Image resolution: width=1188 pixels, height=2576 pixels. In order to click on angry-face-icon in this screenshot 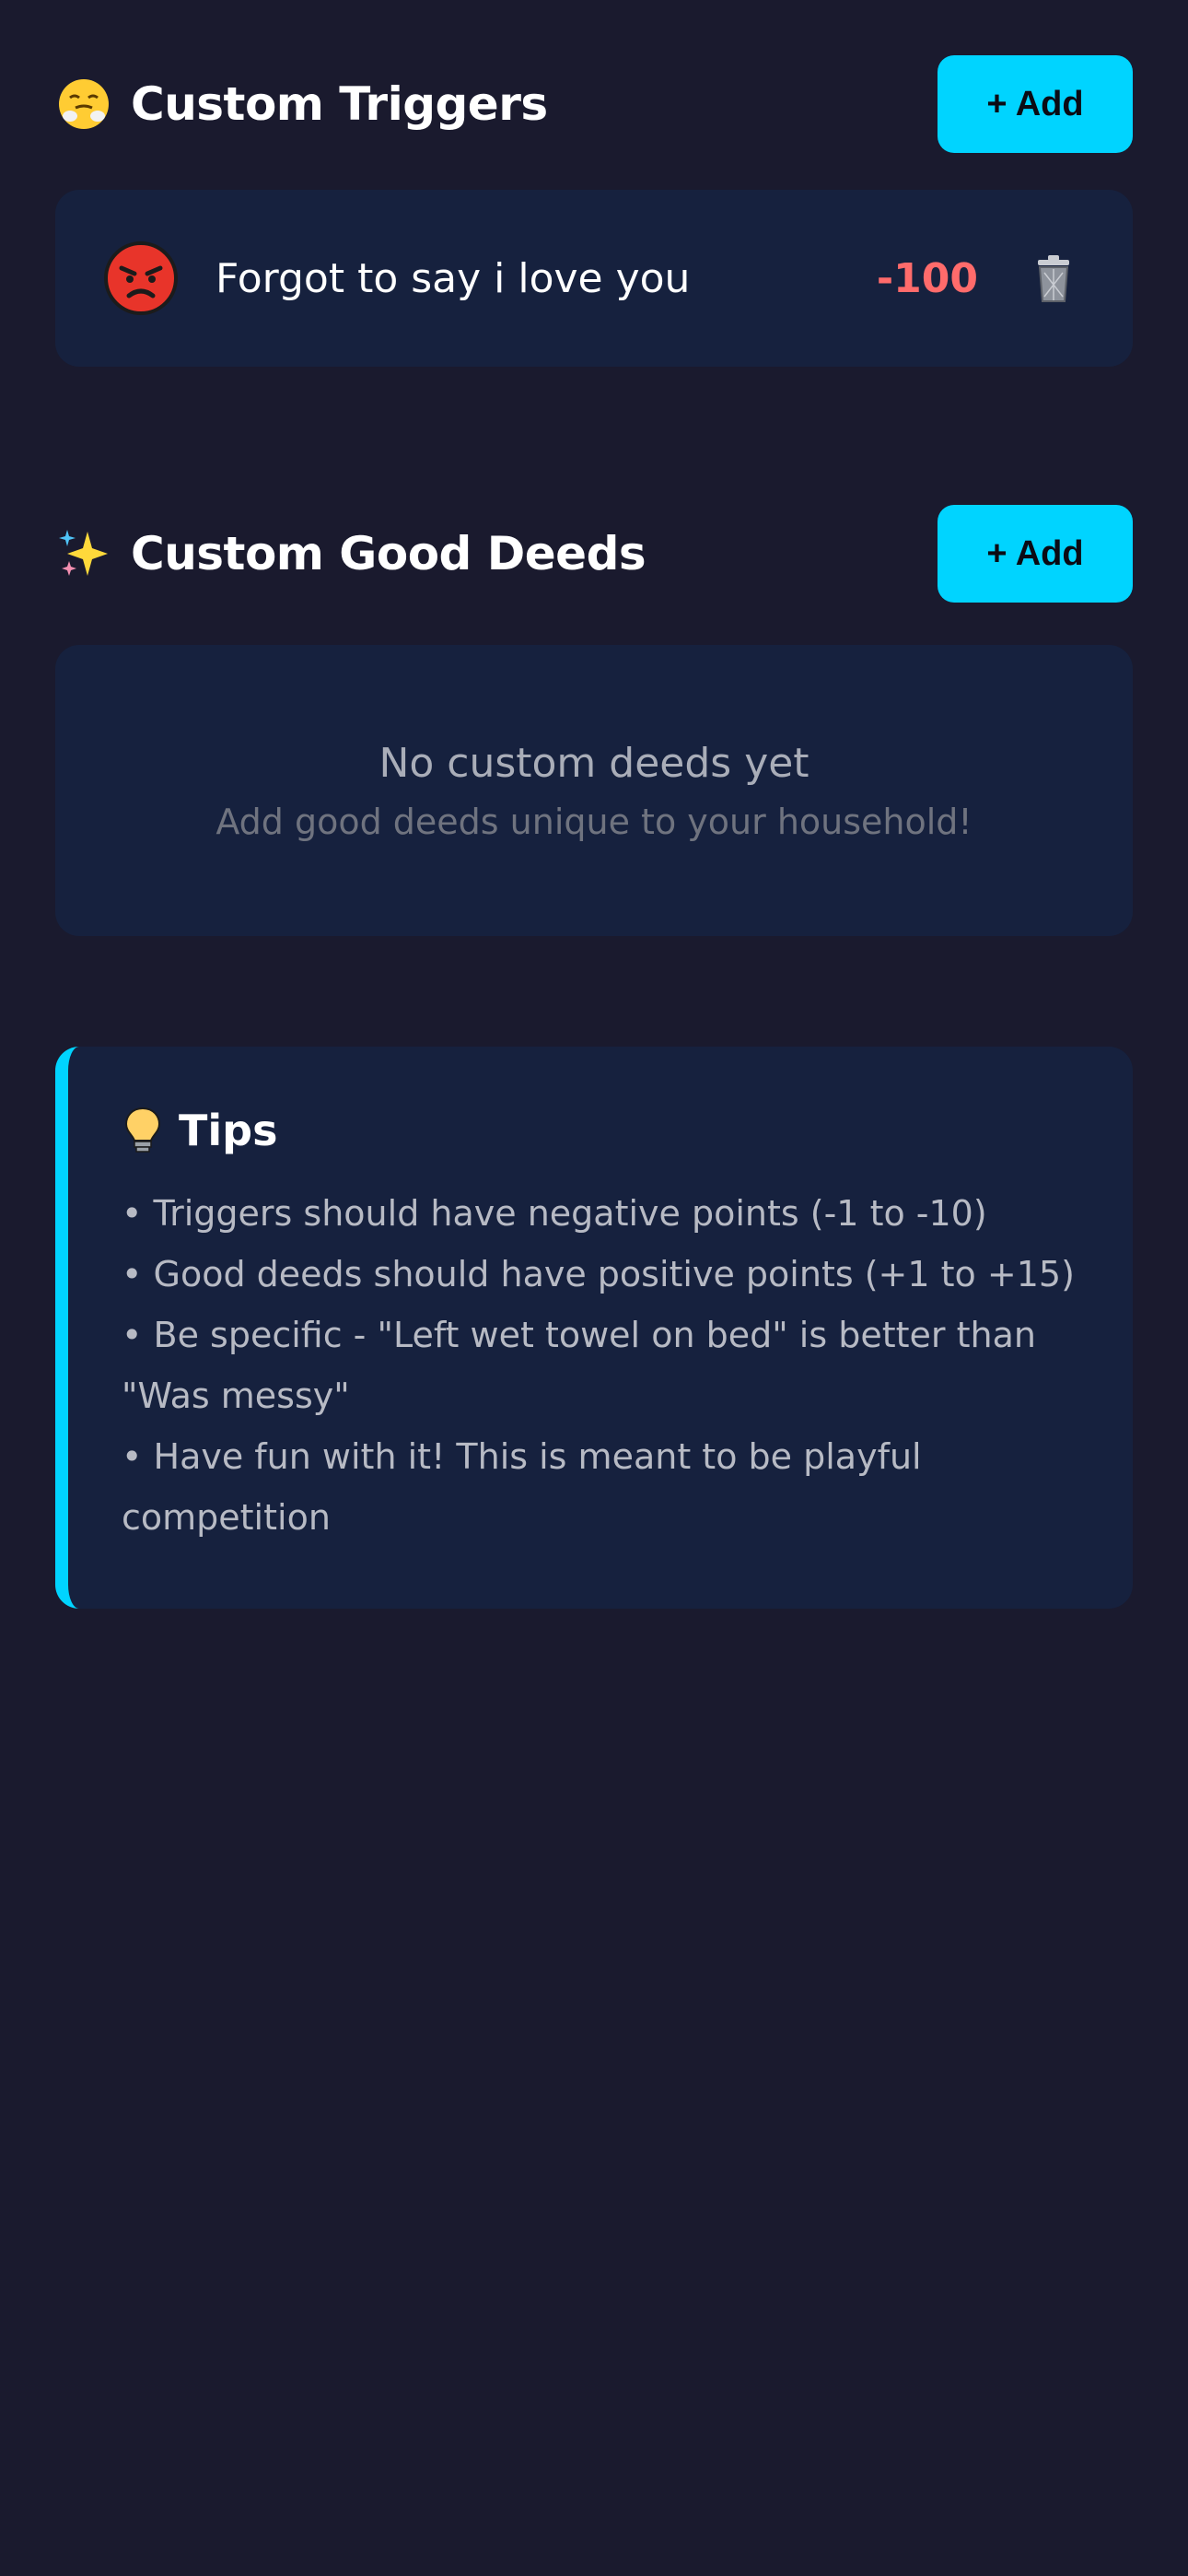, I will do `click(141, 278)`.